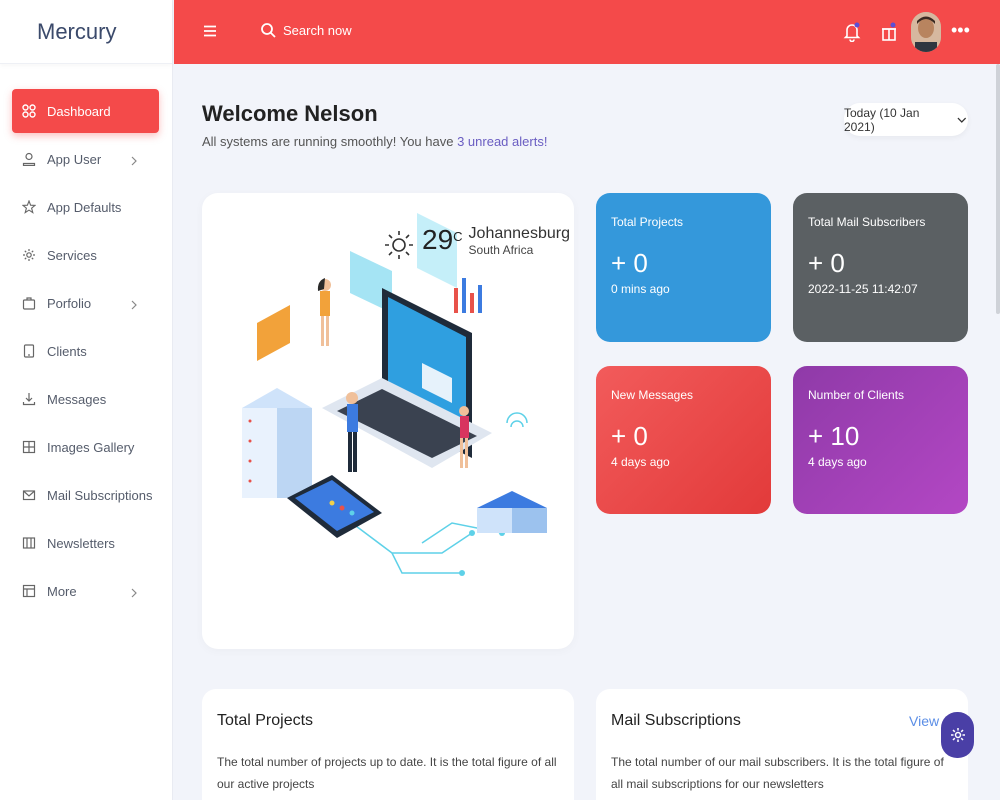 This screenshot has width=1000, height=800. I want to click on page-scrollbar, so click(998, 189).